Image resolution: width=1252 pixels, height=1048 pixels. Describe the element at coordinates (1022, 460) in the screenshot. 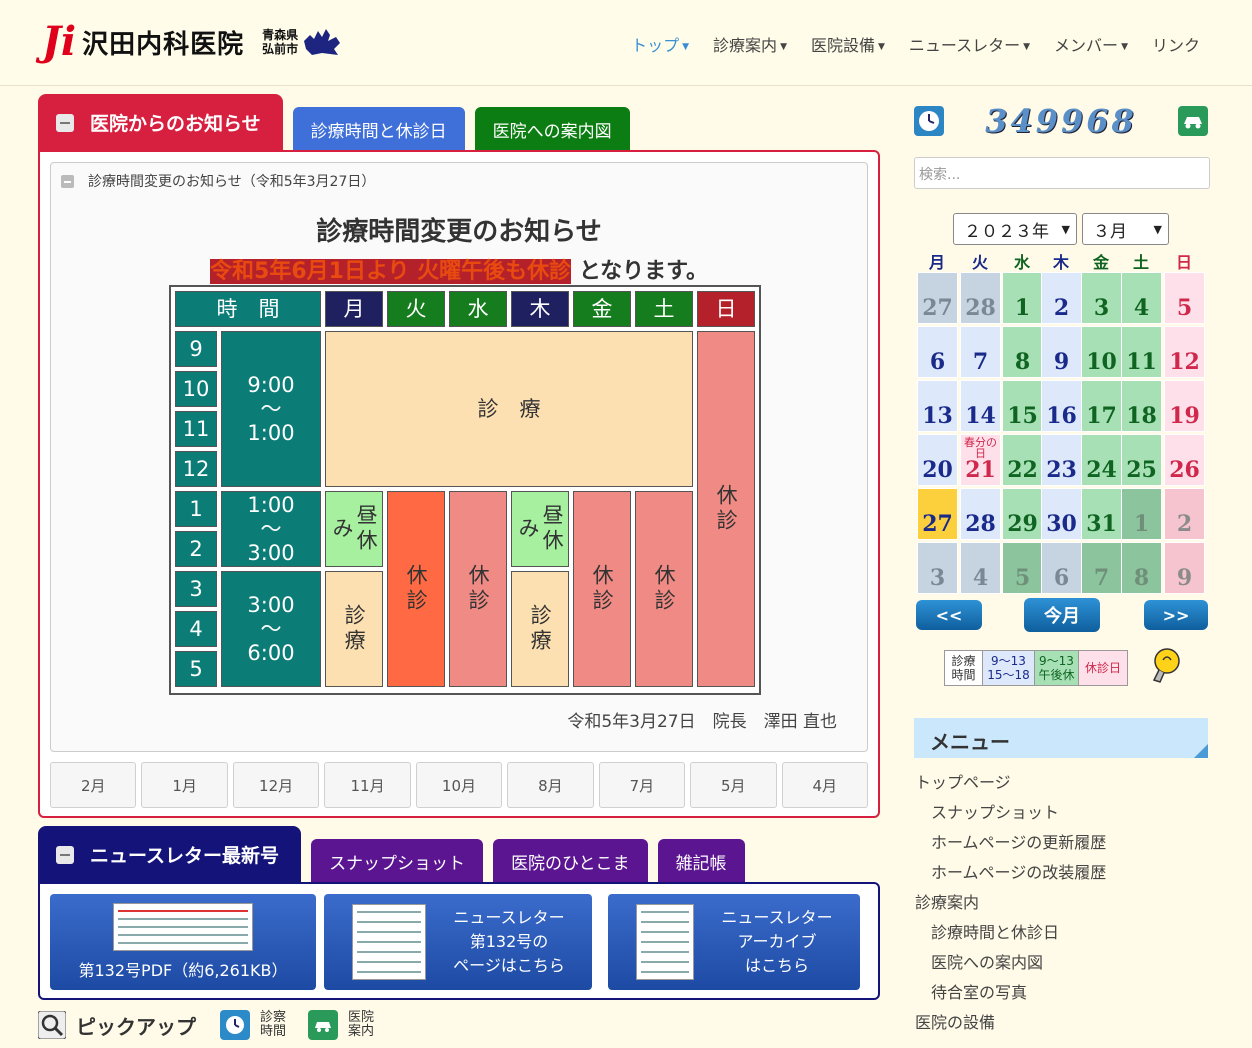

I see `calendar-day: 22` at that location.